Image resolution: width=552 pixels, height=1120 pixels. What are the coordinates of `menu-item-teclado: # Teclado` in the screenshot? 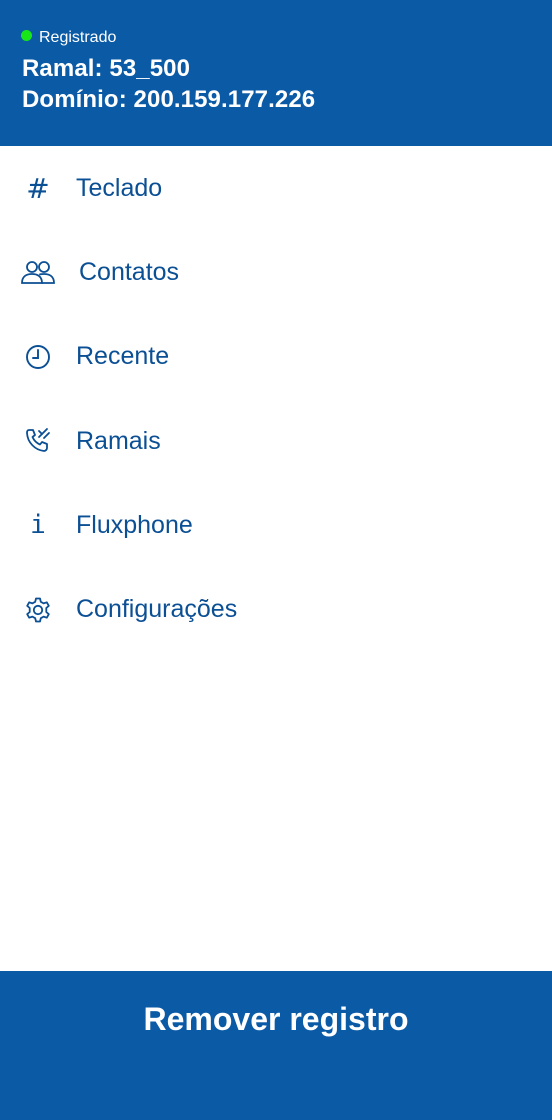 It's located at (276, 188).